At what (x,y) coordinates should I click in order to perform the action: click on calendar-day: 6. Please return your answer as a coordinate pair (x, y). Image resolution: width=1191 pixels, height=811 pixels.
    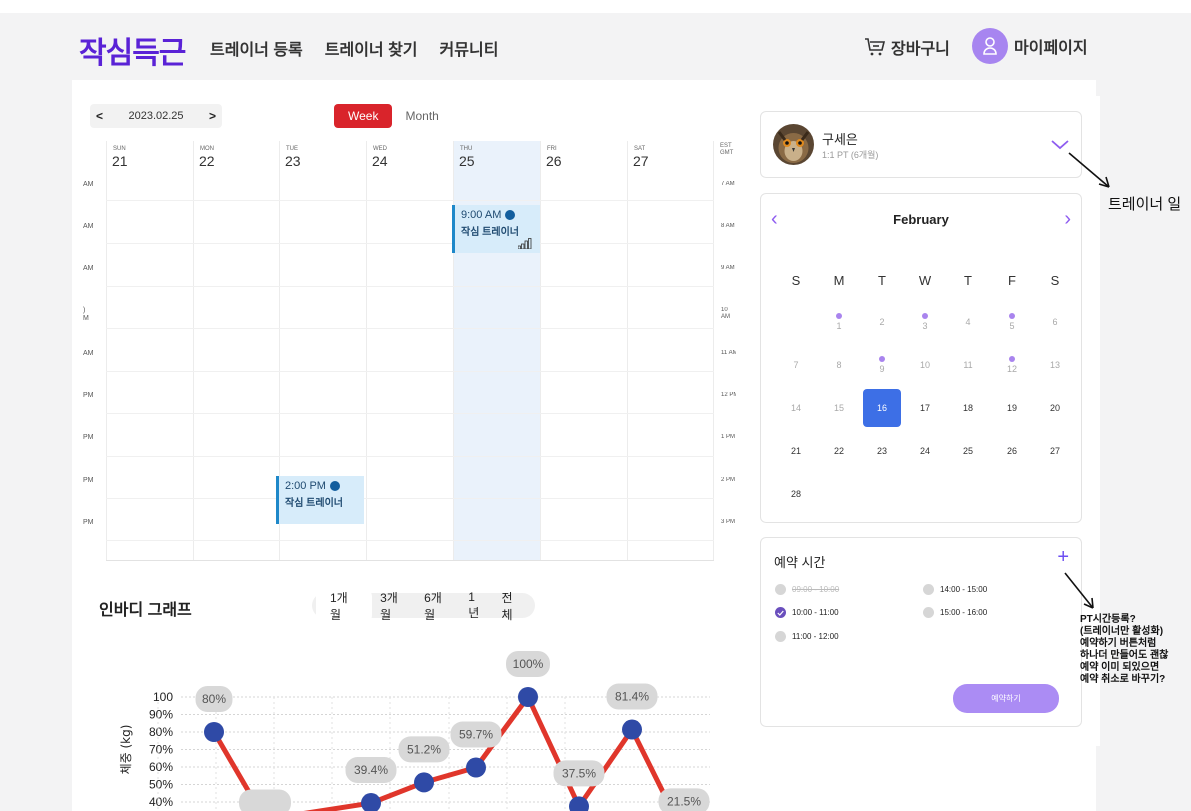
    Looking at the image, I should click on (1055, 322).